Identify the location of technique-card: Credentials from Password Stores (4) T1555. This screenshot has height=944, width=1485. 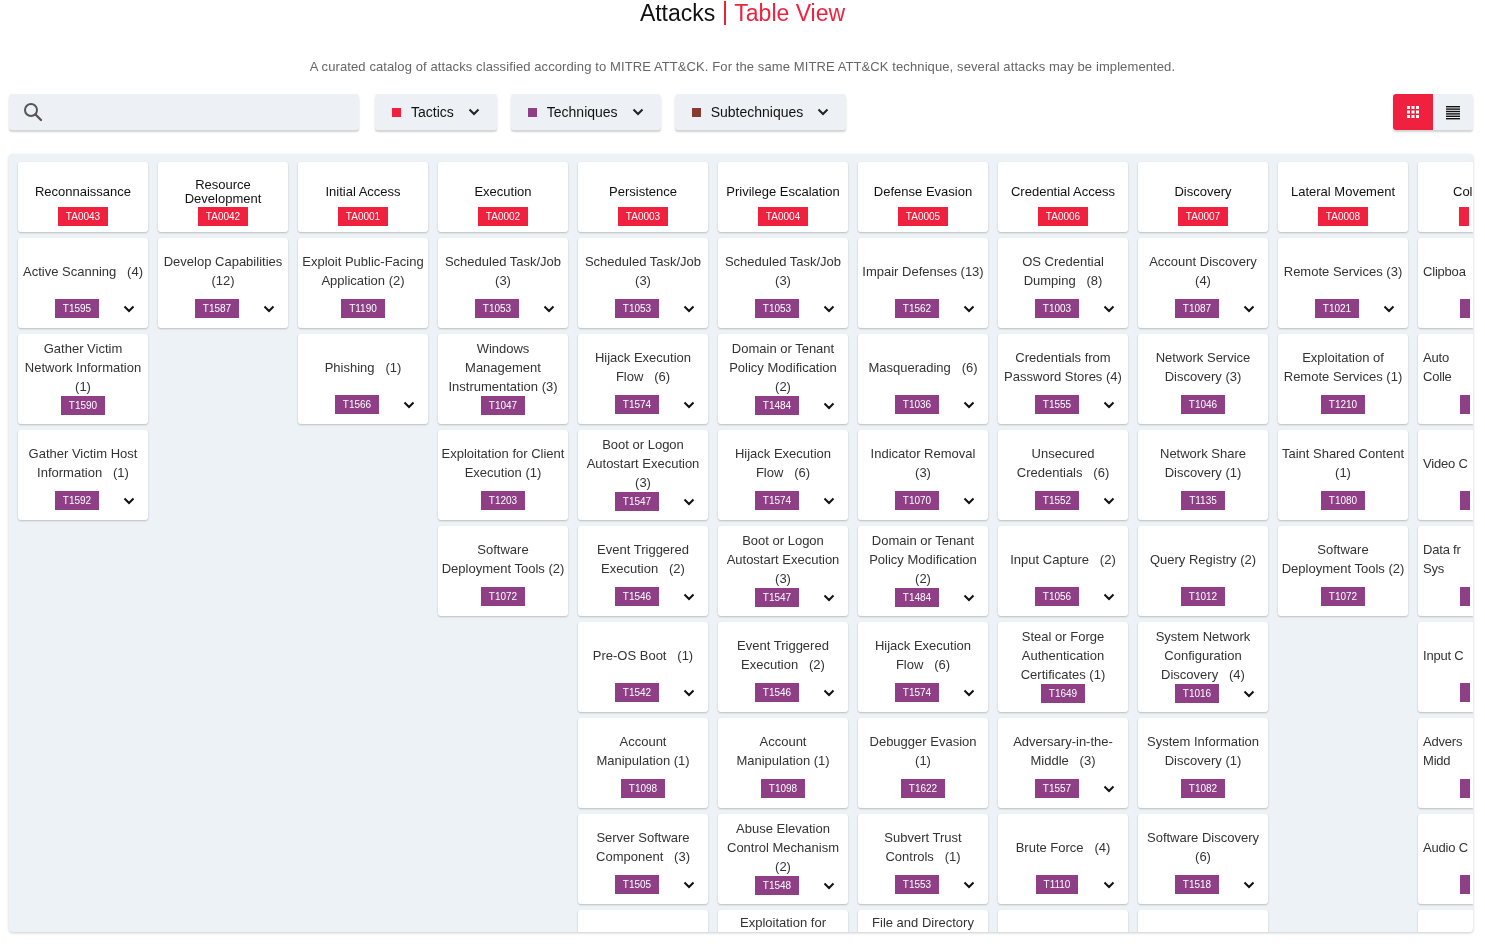
(1063, 379).